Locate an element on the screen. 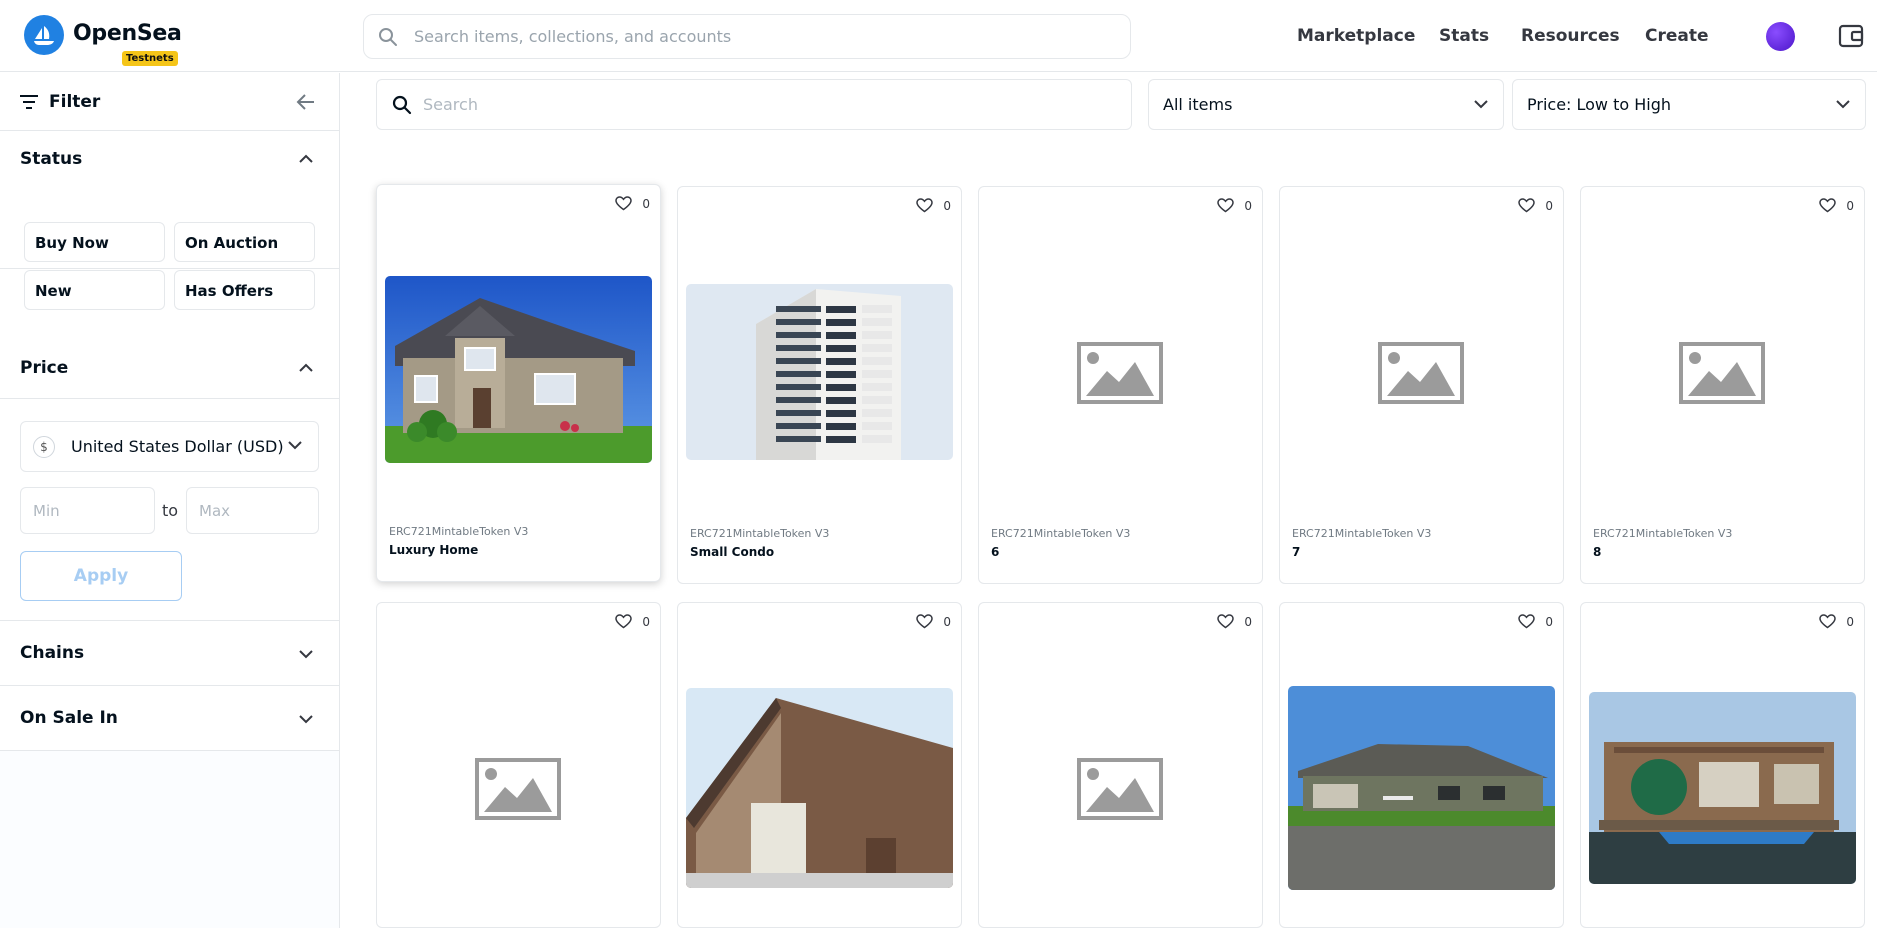  search-icon is located at coordinates (402, 105).